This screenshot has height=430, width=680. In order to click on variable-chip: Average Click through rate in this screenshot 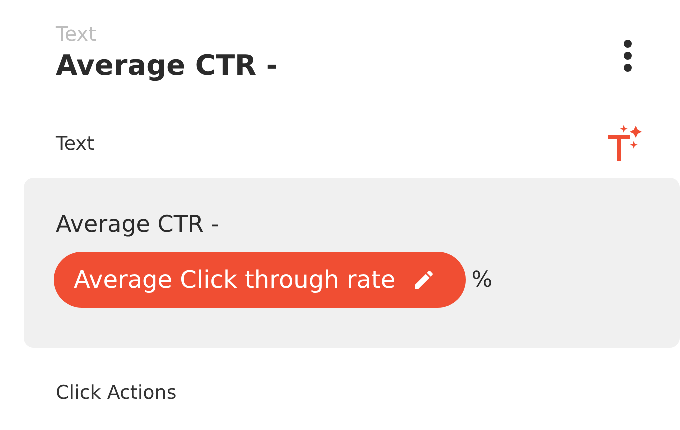, I will do `click(260, 280)`.